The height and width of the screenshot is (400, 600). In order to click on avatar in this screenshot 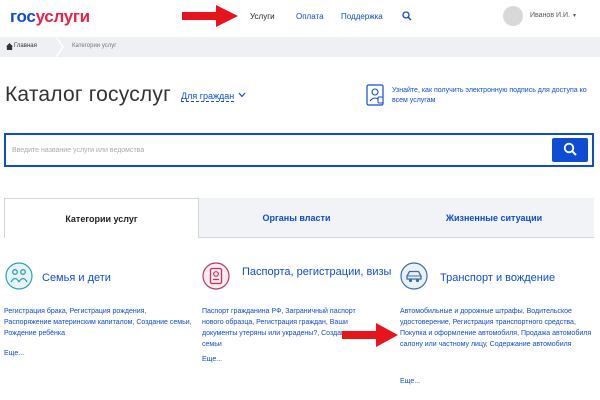, I will do `click(513, 16)`.